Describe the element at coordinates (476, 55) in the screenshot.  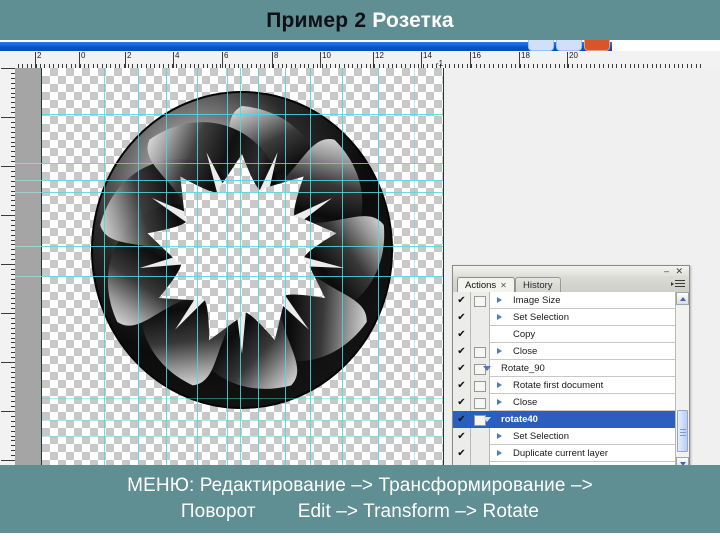
I see `ruler-label: 16` at that location.